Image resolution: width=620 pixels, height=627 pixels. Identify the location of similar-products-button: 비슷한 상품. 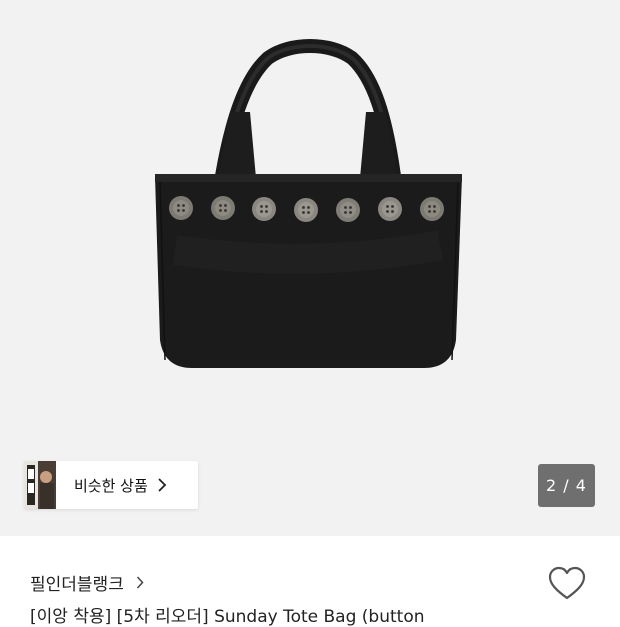
(111, 485).